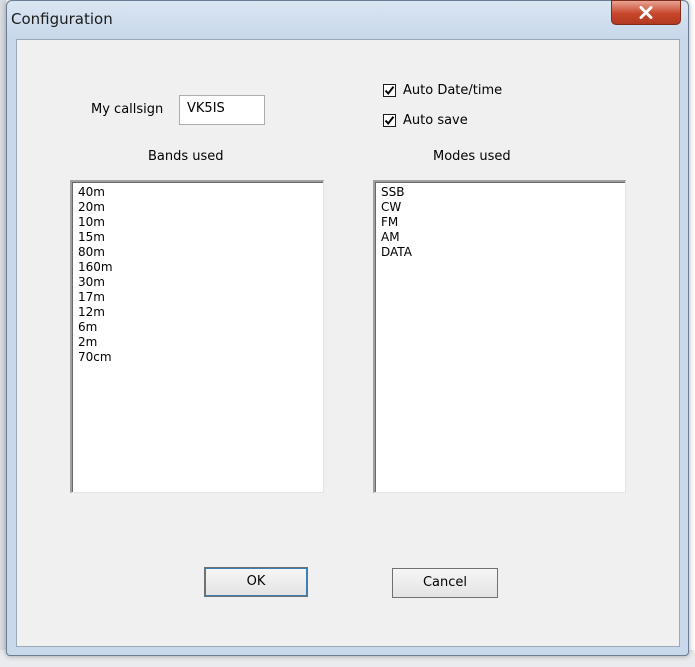 The width and height of the screenshot is (695, 667). What do you see at coordinates (503, 207) in the screenshot?
I see `list-item: CW` at bounding box center [503, 207].